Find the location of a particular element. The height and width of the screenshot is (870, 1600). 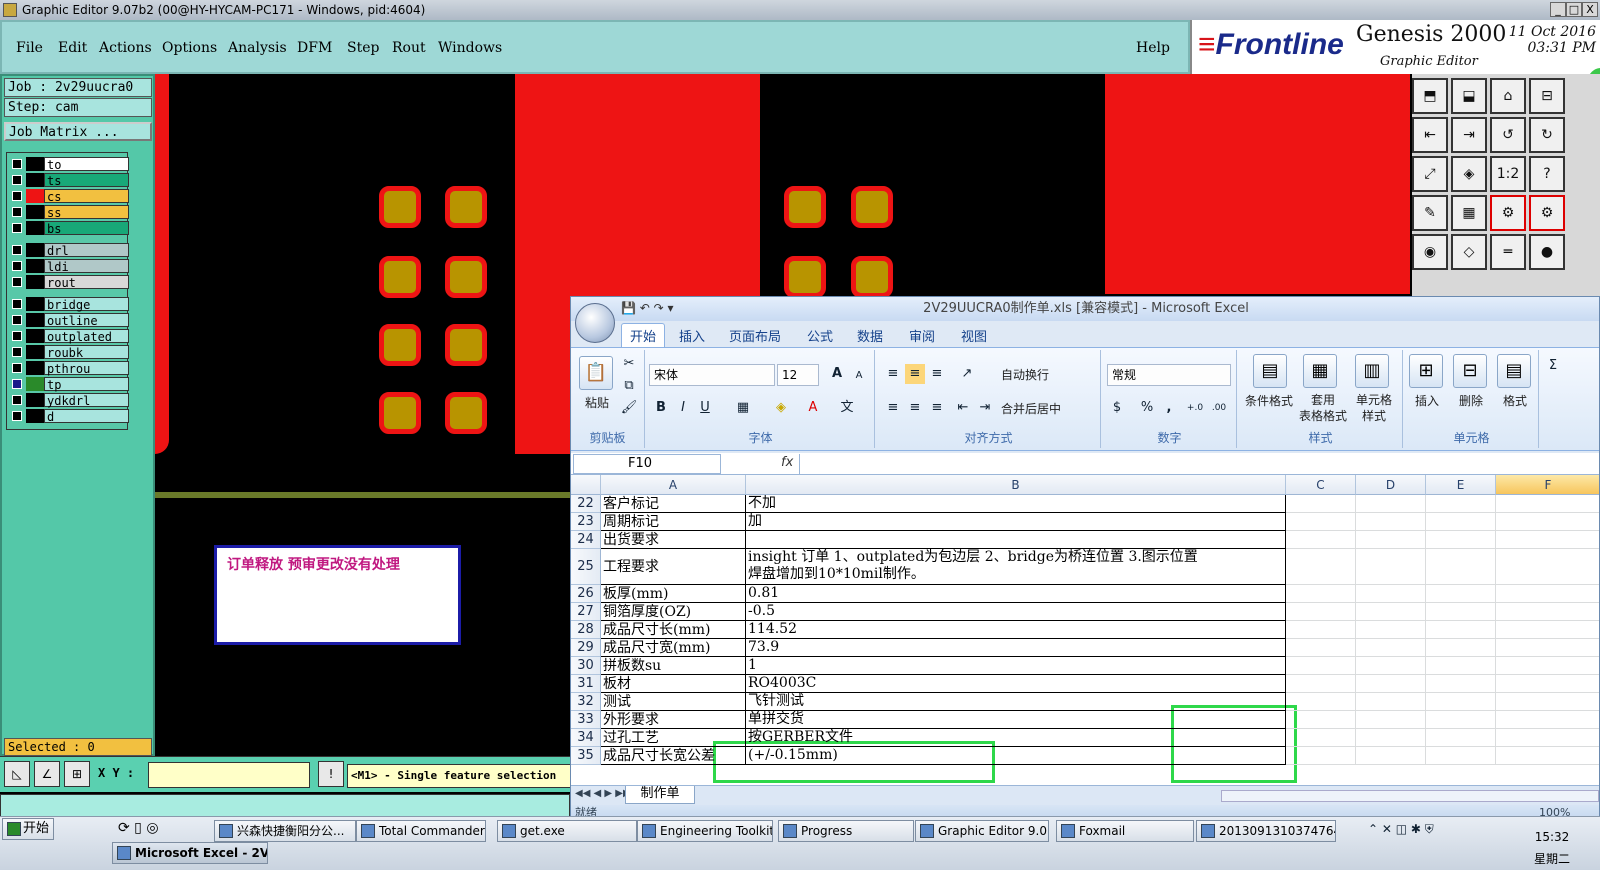

increase-decimal-button: +.0 is located at coordinates (1195, 408).